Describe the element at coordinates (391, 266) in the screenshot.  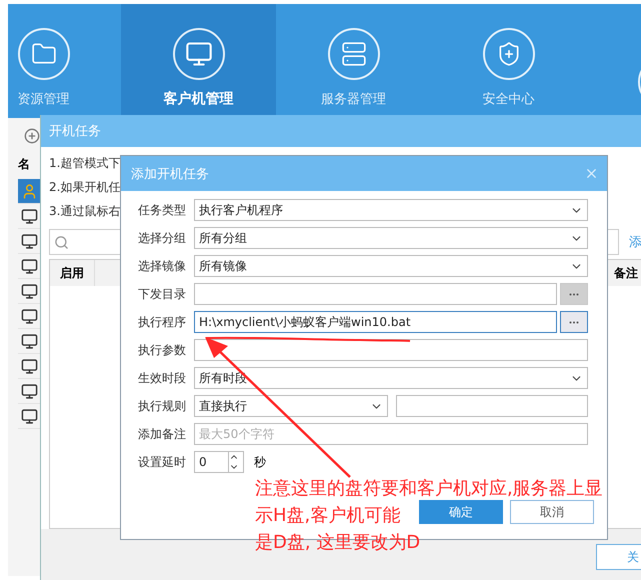
I see `dropdown: 所有镜像` at that location.